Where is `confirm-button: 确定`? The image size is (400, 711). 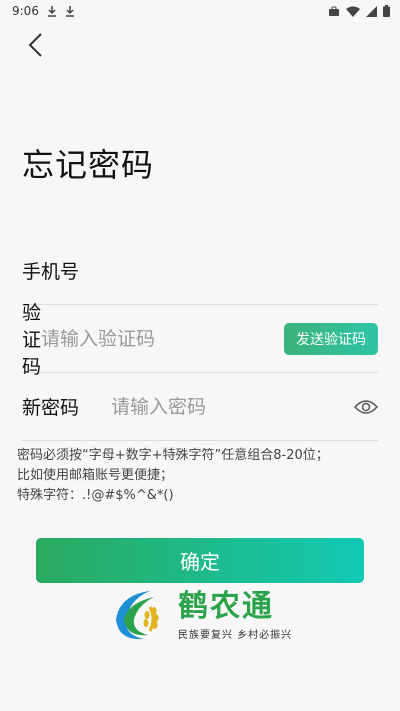
confirm-button: 确定 is located at coordinates (200, 560).